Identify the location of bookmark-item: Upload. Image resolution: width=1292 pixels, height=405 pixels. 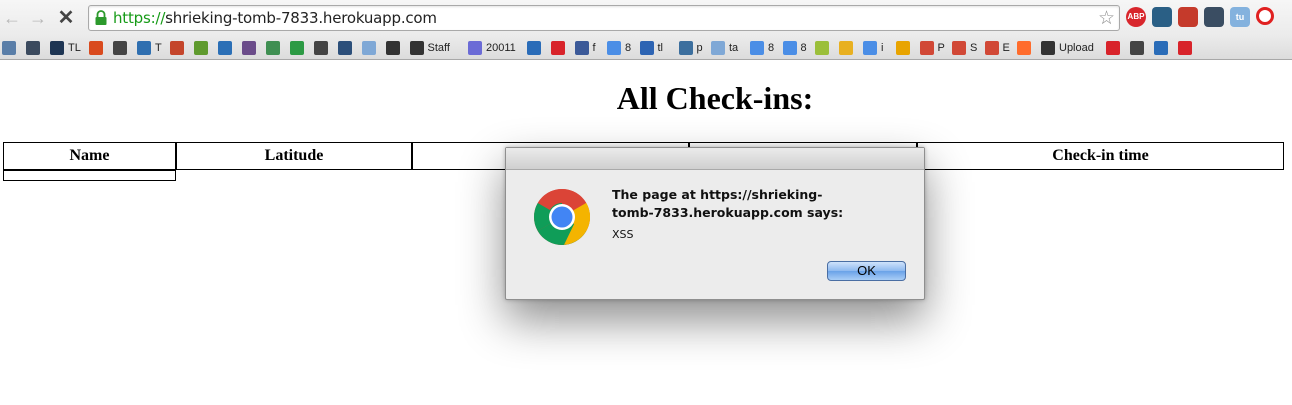
(1067, 48).